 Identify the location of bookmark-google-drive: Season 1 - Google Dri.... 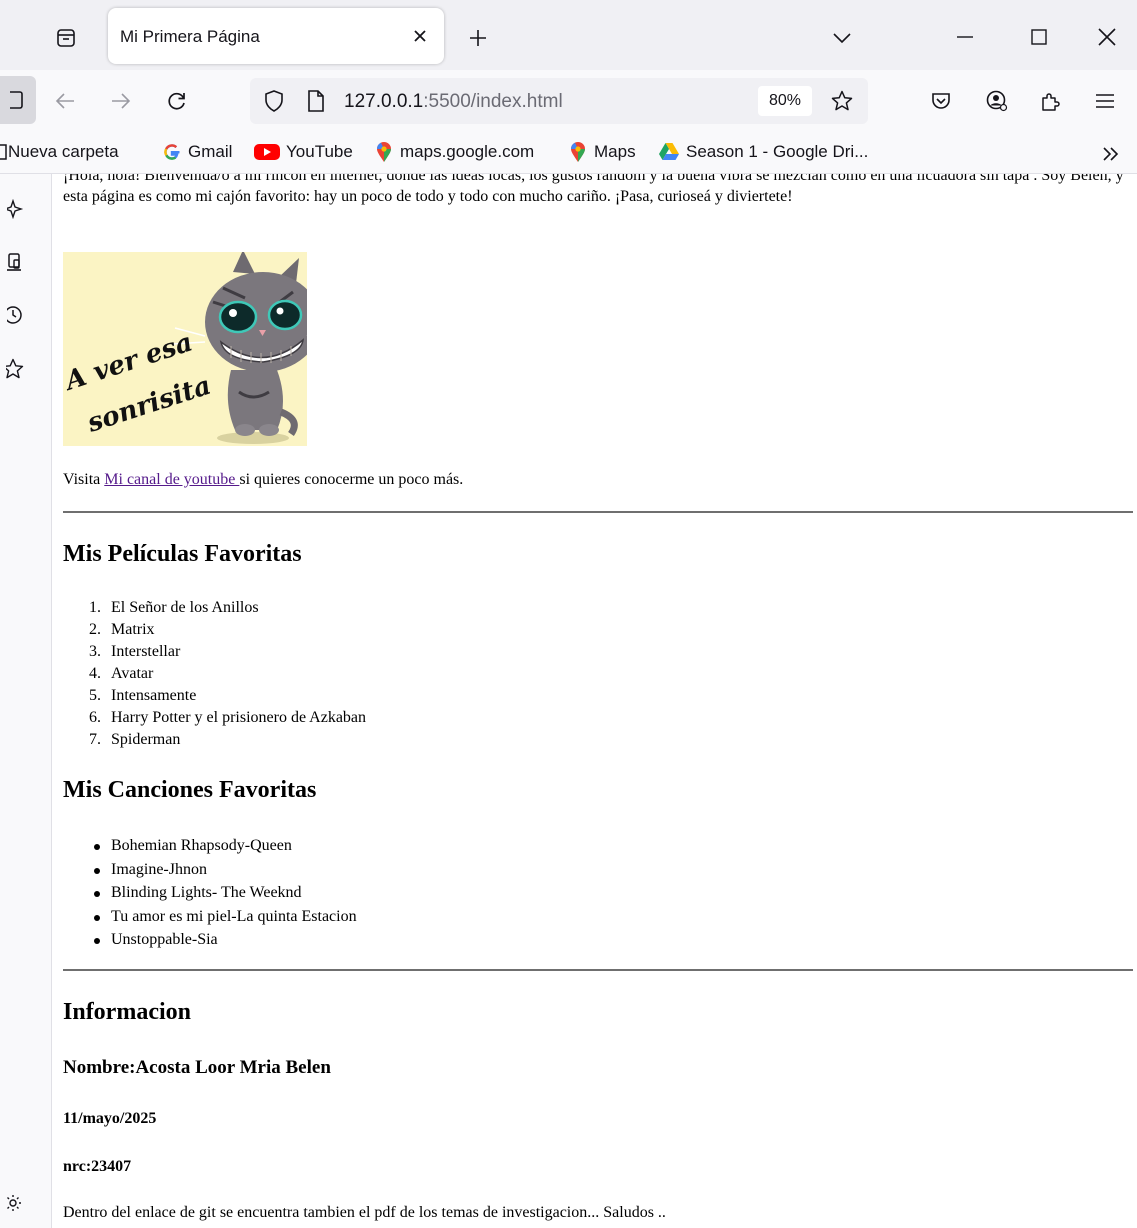
(763, 152).